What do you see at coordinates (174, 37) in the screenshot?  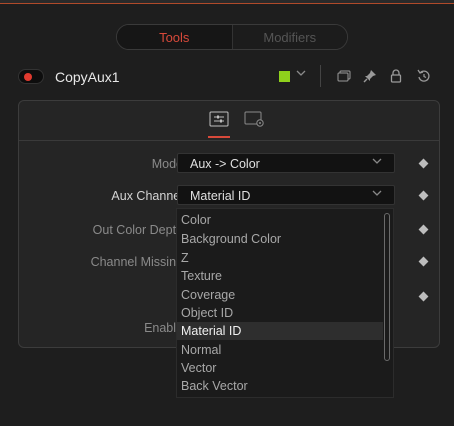 I see `tab-tools: Tools` at bounding box center [174, 37].